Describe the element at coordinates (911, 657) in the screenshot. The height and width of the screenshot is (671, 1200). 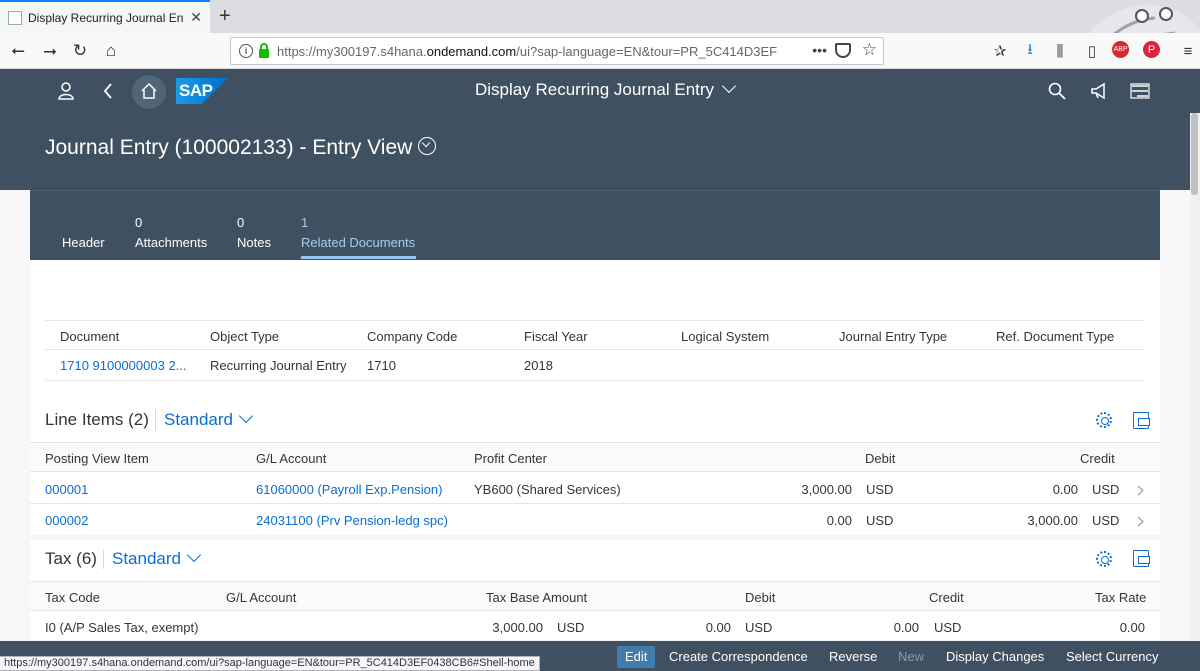
I see `new-button: New` at that location.